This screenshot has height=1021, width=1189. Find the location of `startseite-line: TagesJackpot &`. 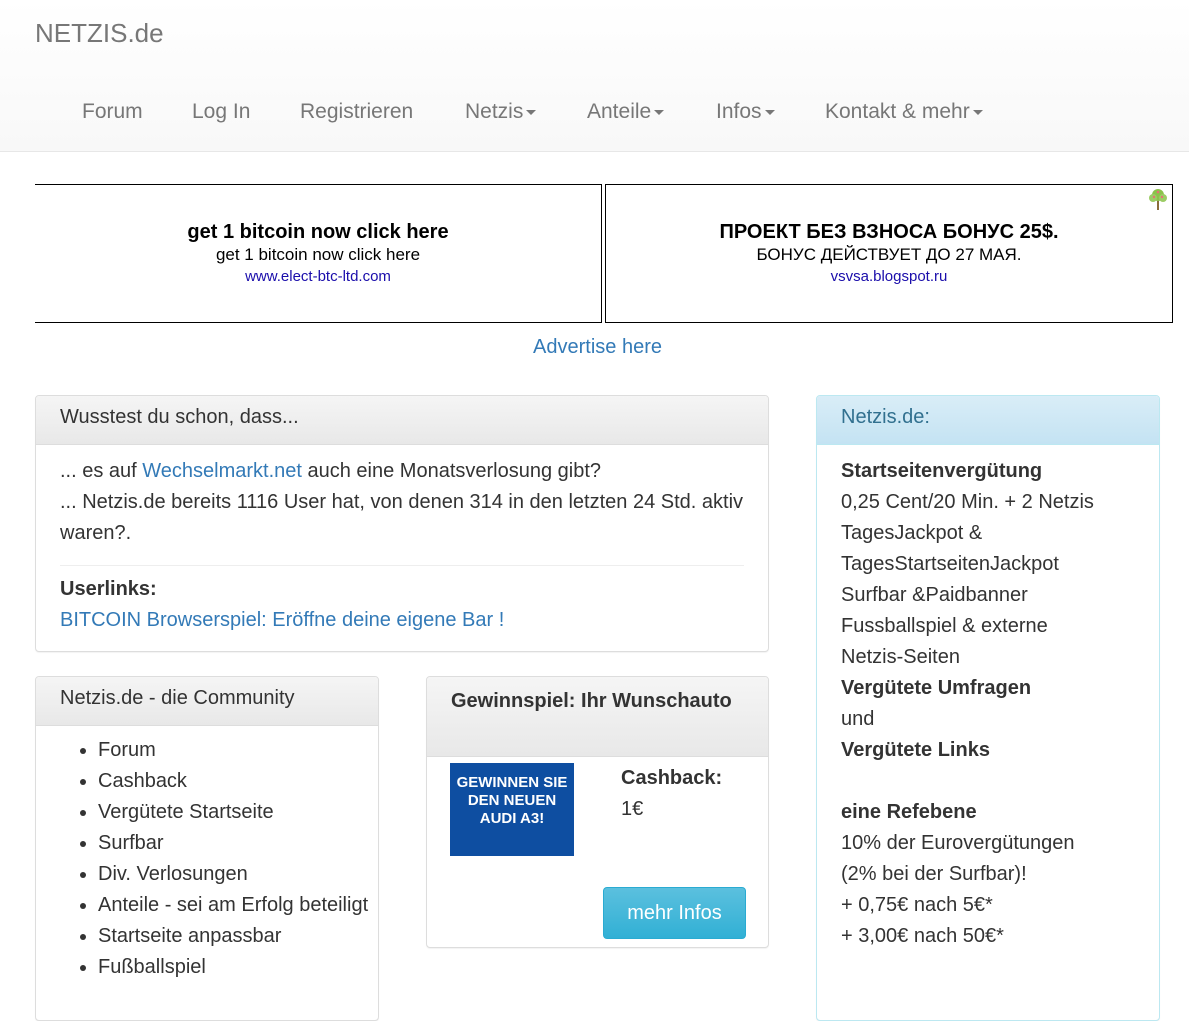

startseite-line: TagesJackpot & is located at coordinates (912, 533).